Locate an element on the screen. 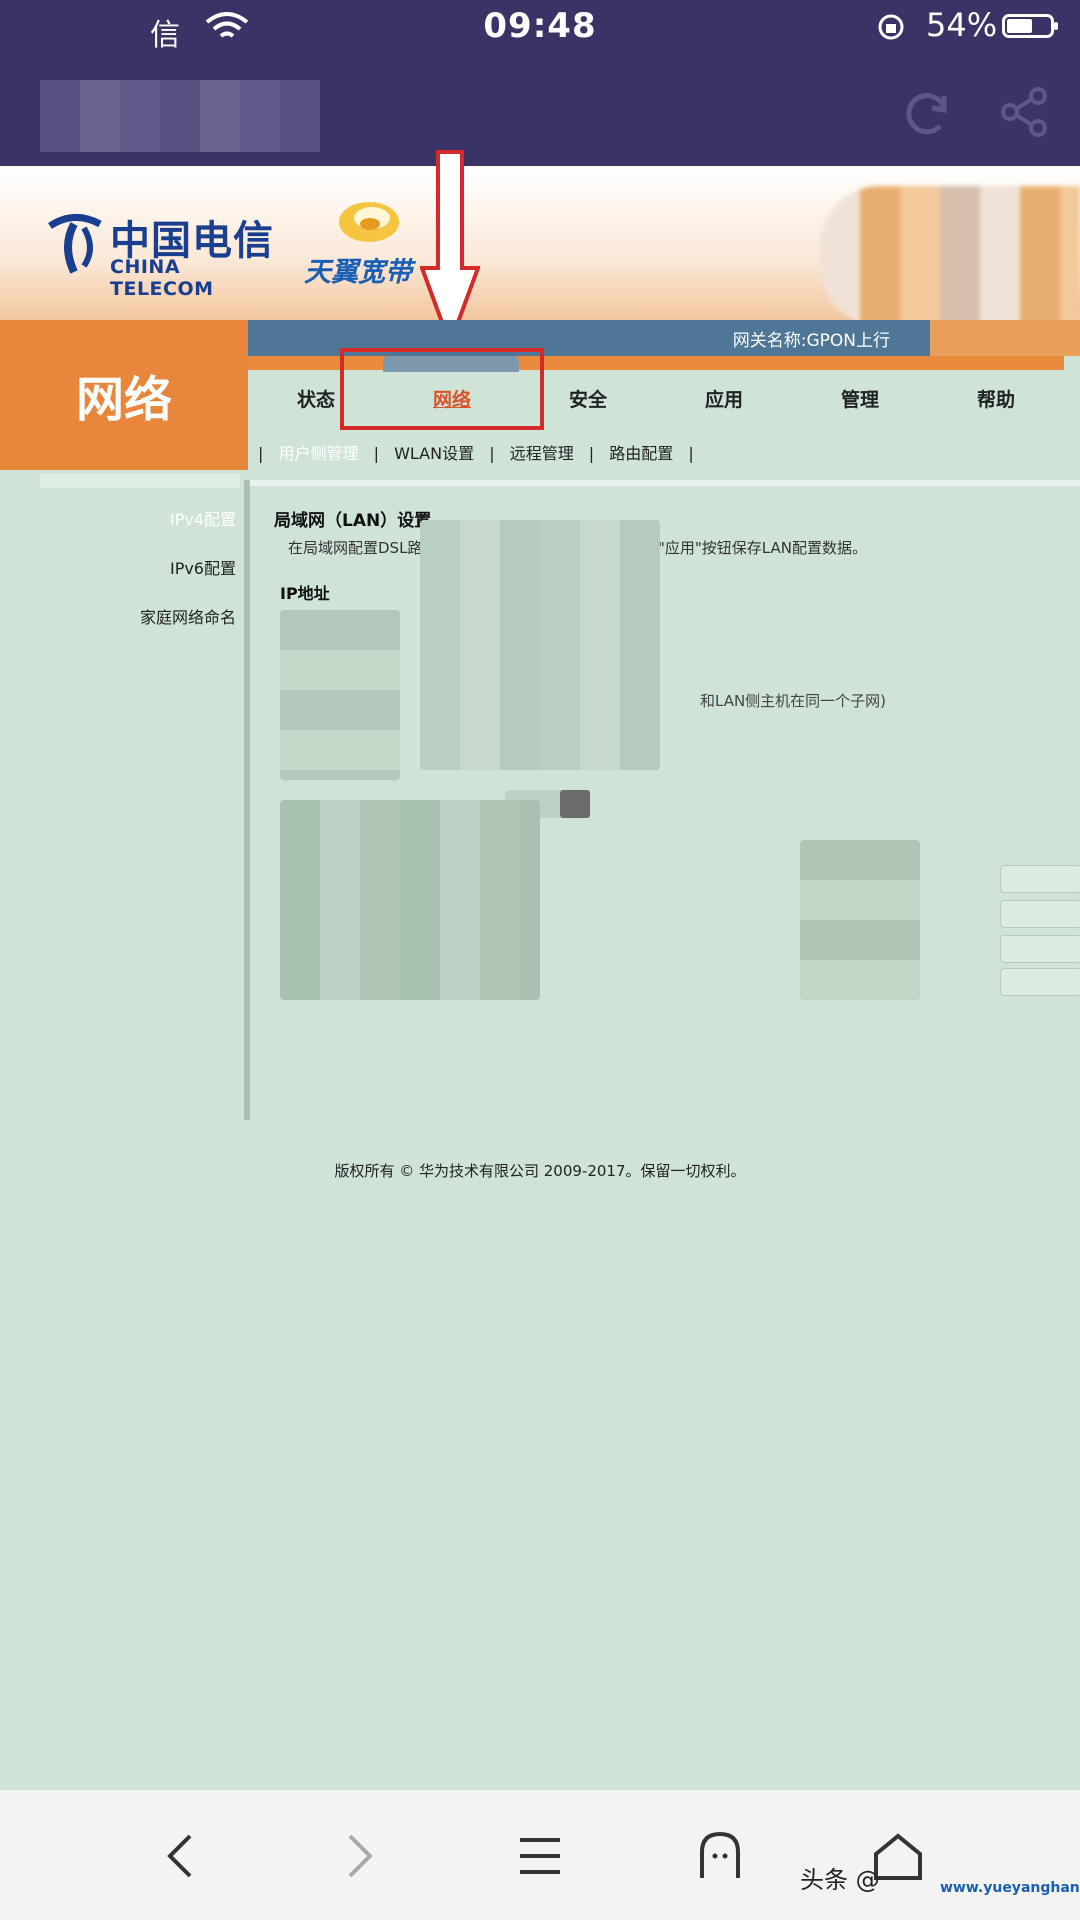 This screenshot has width=1080, height=1920. battery-icon is located at coordinates (1030, 26).